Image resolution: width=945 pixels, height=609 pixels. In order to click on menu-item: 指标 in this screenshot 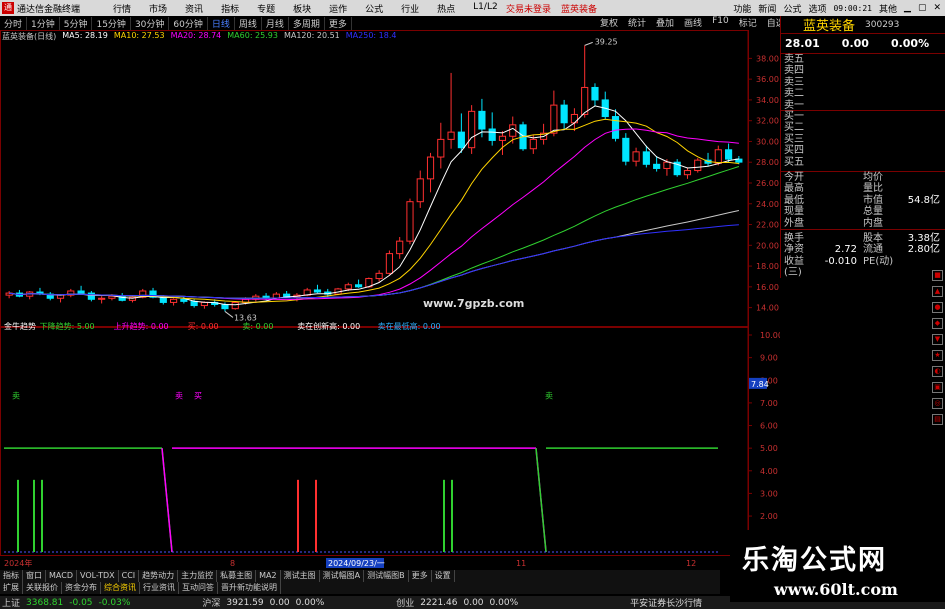, I will do `click(230, 8)`.